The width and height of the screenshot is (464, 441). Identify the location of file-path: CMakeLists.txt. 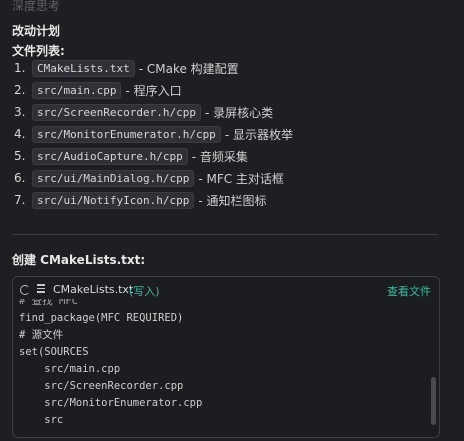
(83, 68).